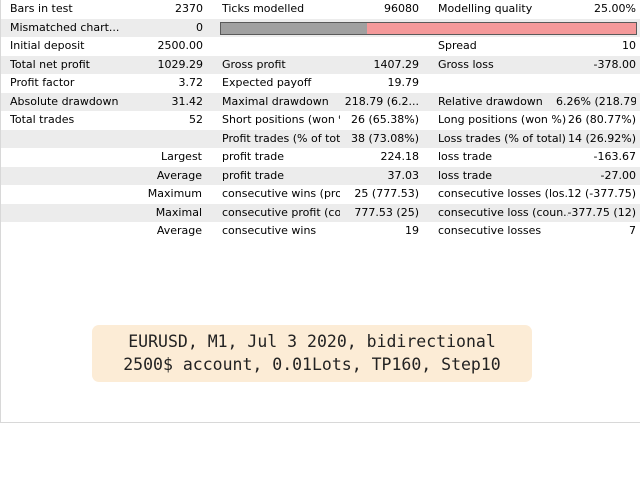 The width and height of the screenshot is (640, 480). Describe the element at coordinates (380, 46) in the screenshot. I see `column2-value` at that location.